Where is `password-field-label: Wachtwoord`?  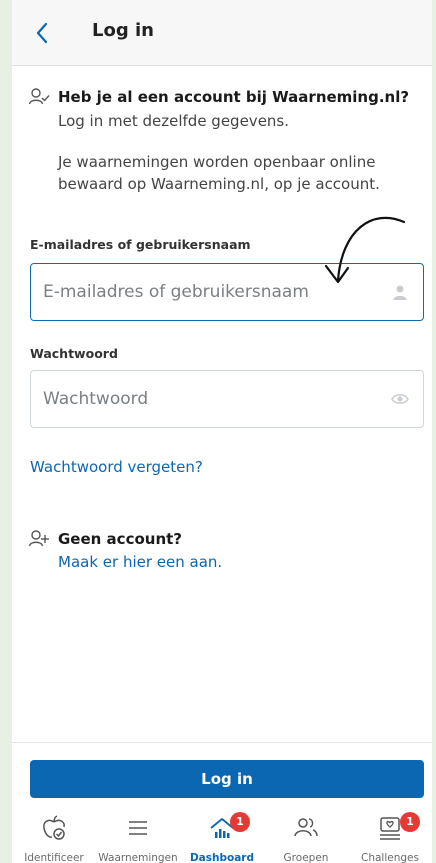
password-field-label: Wachtwoord is located at coordinates (74, 353).